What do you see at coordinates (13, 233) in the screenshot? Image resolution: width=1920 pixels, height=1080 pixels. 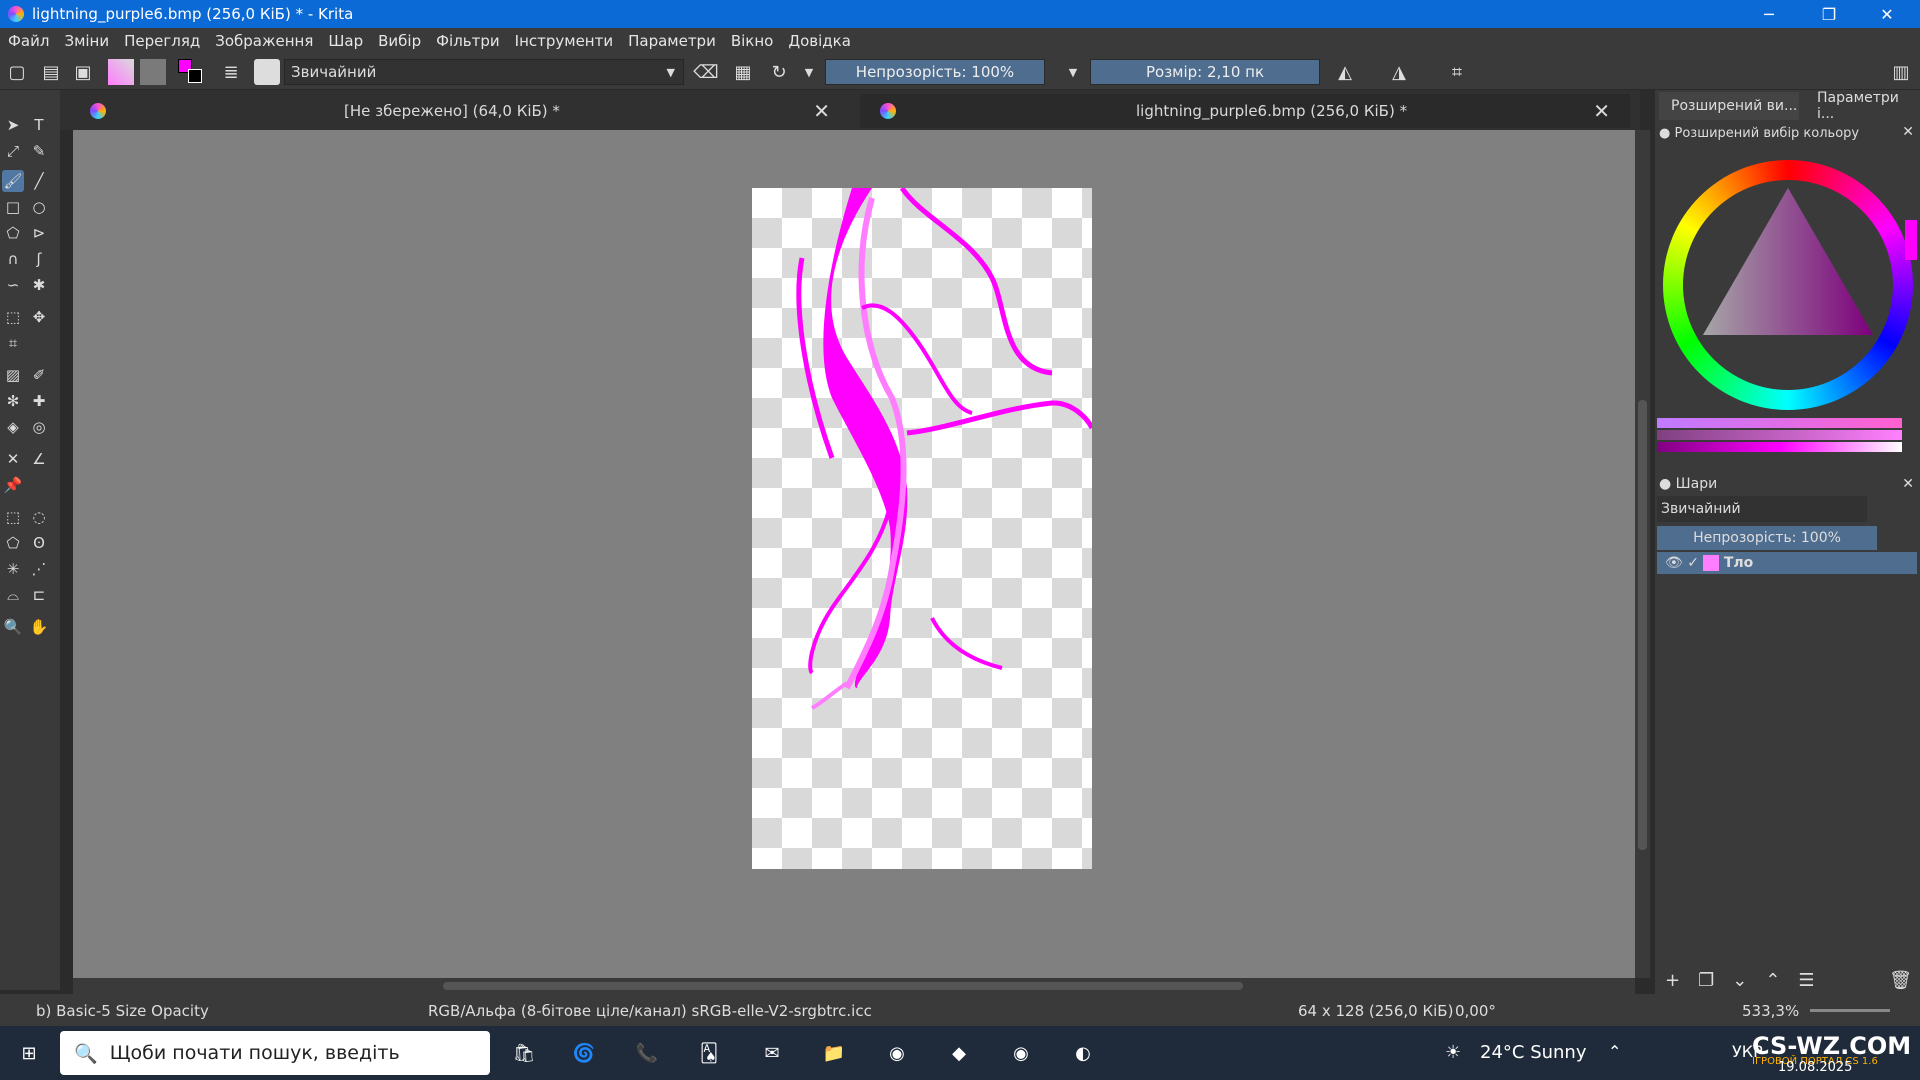 I see `polygon-tool-icon: ⬠` at bounding box center [13, 233].